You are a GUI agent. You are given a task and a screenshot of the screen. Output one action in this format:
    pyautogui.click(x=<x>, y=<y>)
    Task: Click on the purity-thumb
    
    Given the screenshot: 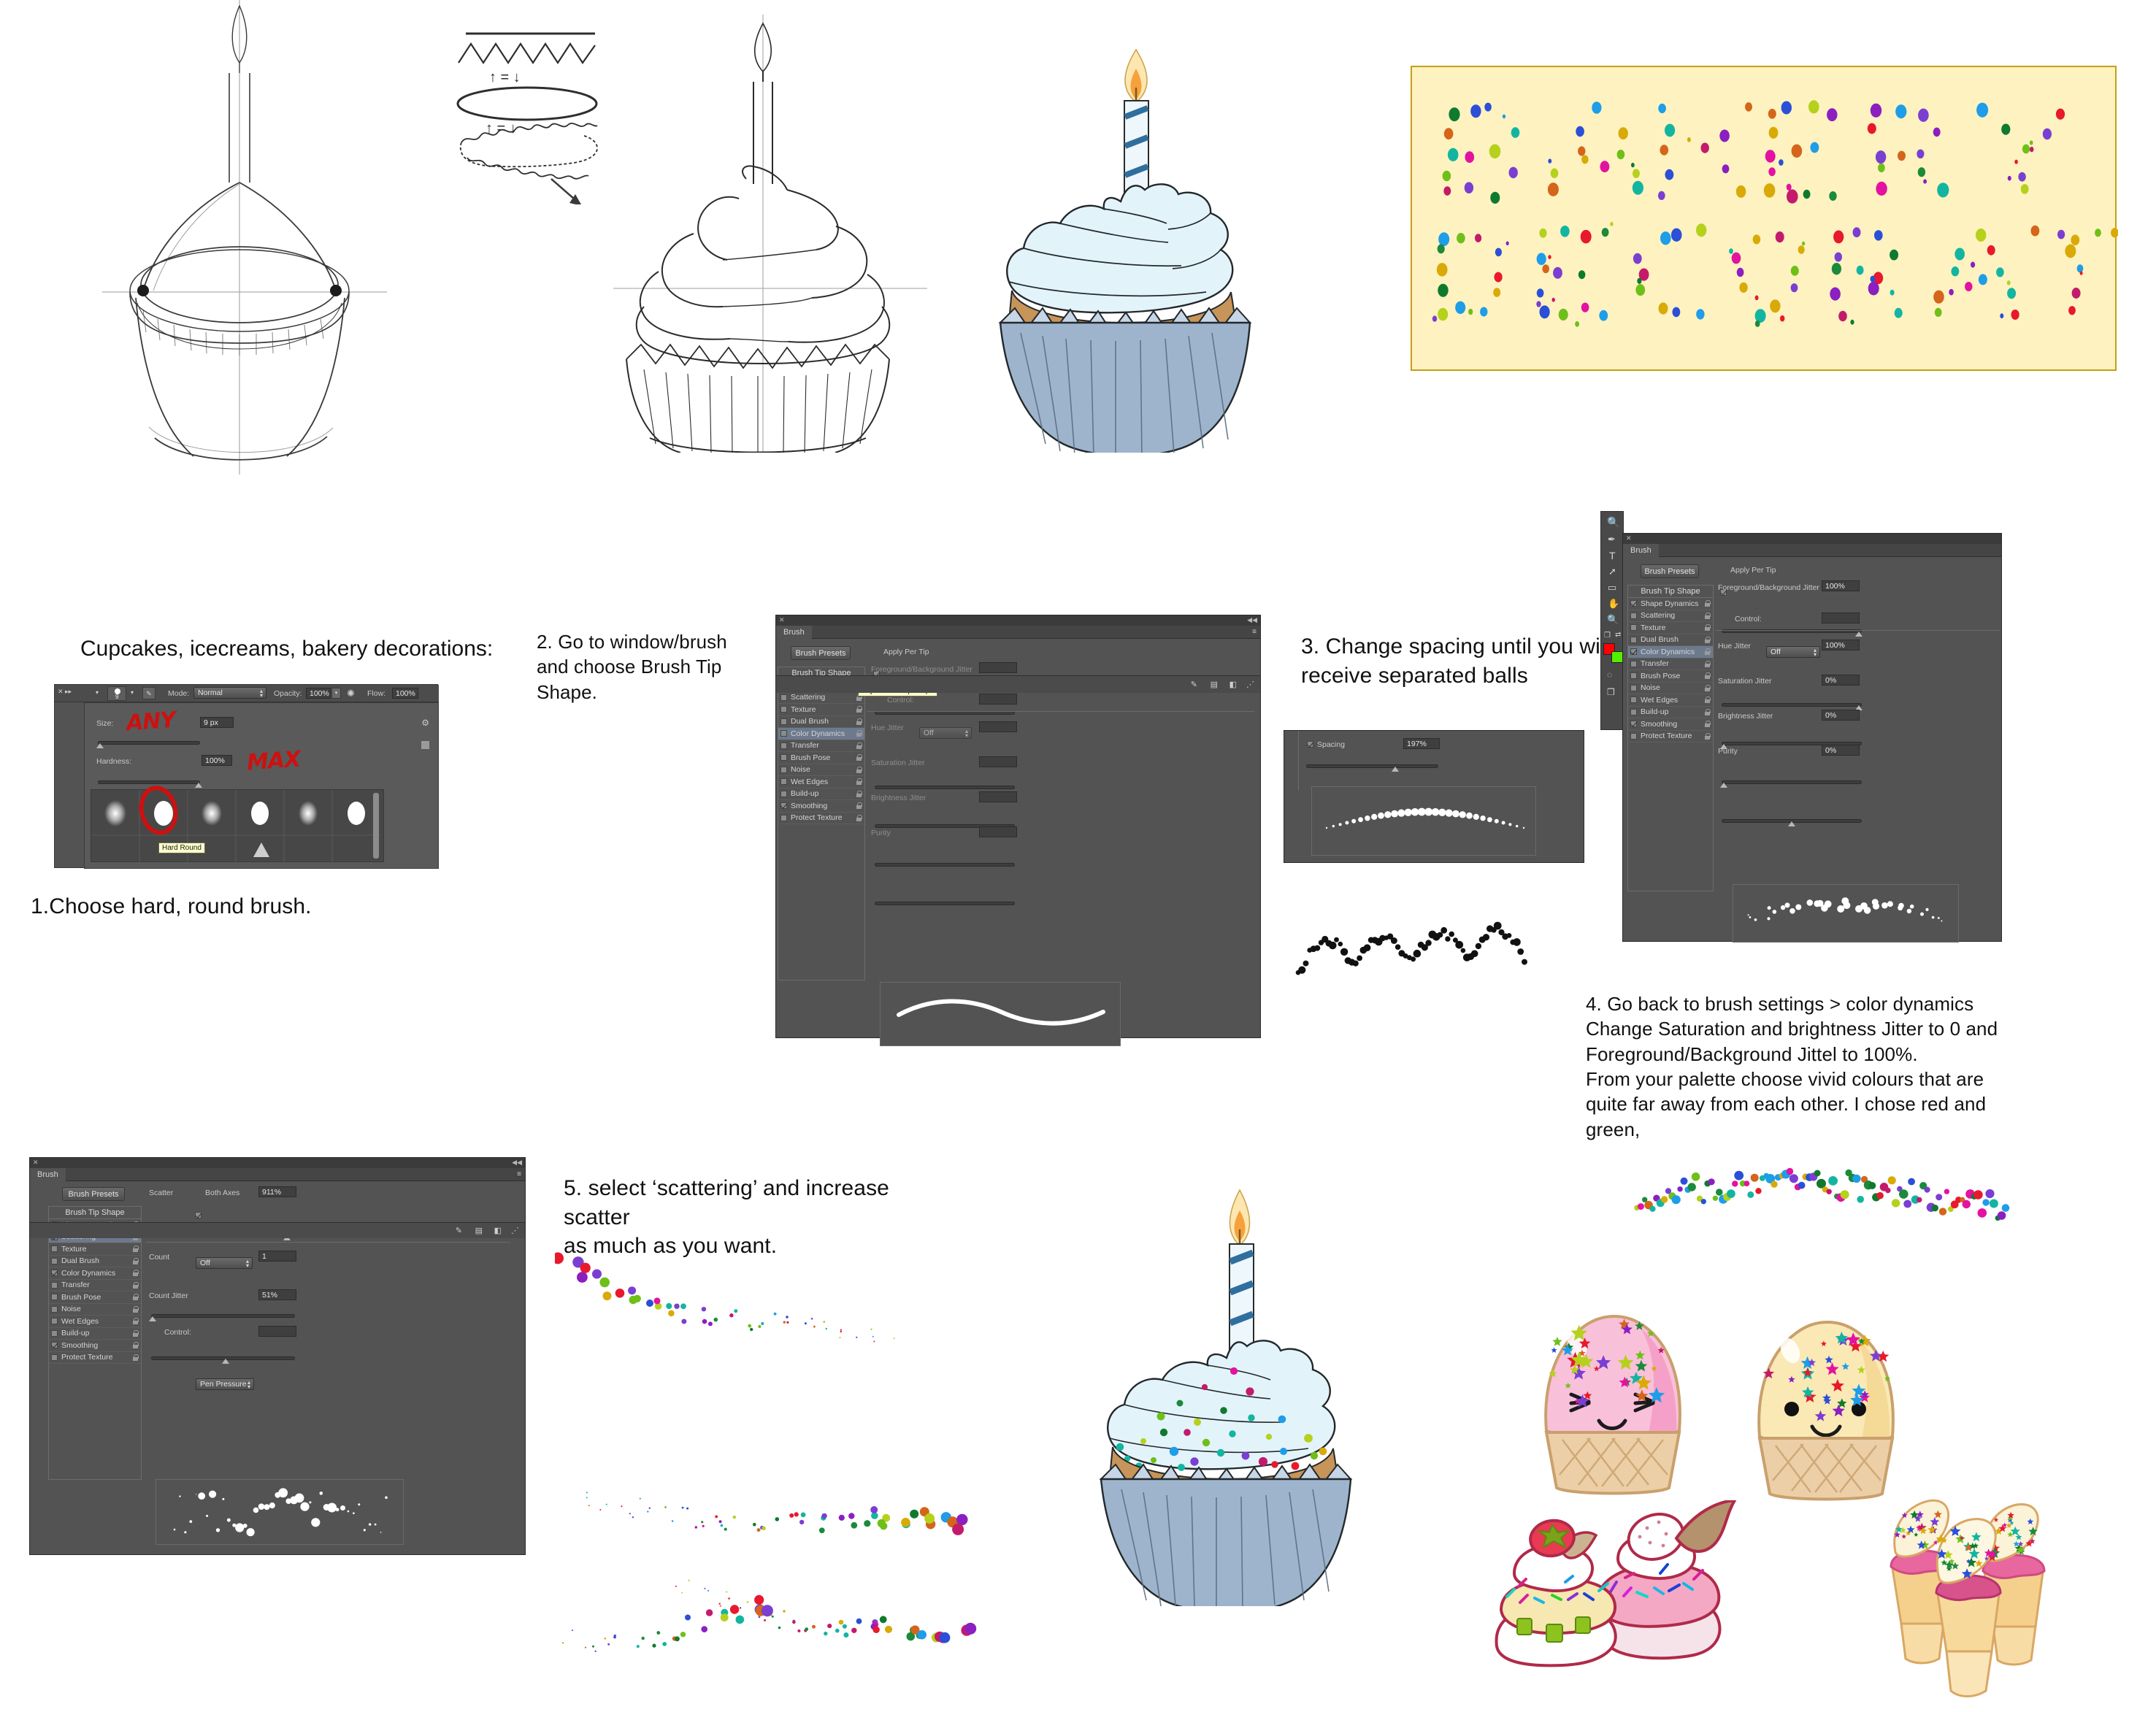 What is the action you would take?
    pyautogui.click(x=1791, y=824)
    